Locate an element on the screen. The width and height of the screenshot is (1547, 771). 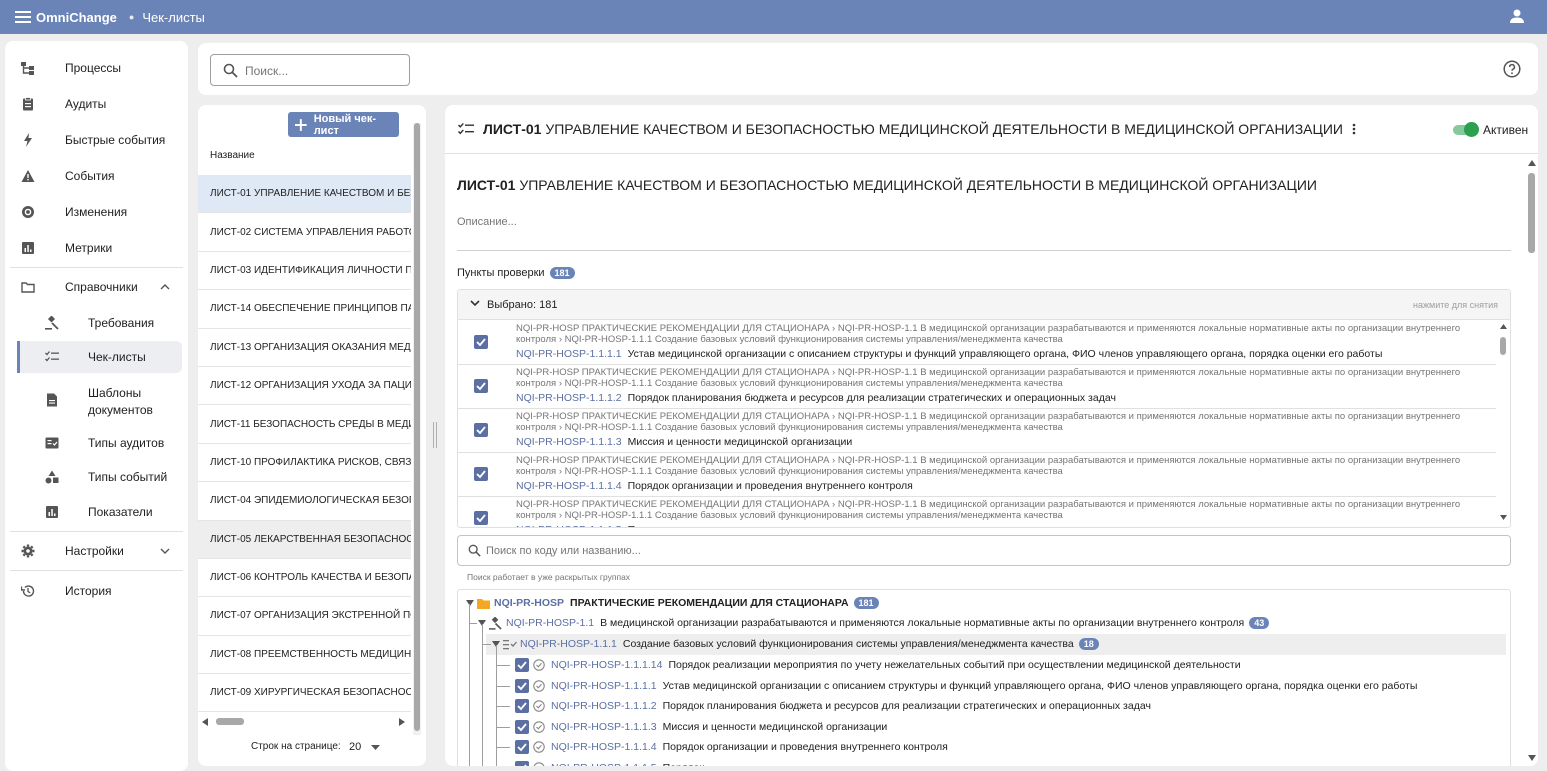
sidebar-item-indicators: Показатели is located at coordinates (96, 512).